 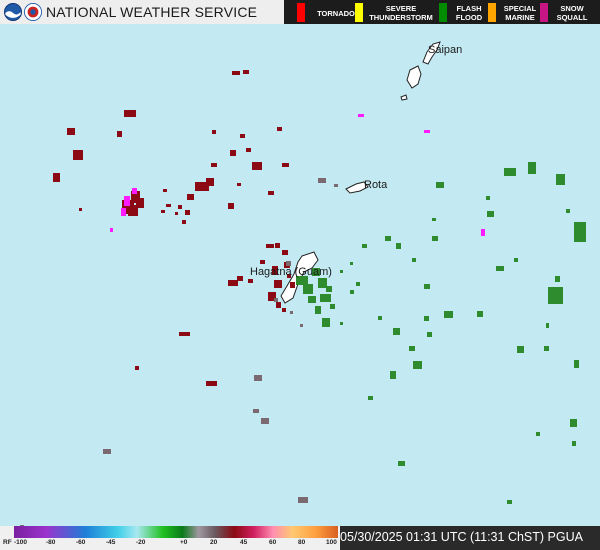 I want to click on scale-tick: 45, so click(x=244, y=542).